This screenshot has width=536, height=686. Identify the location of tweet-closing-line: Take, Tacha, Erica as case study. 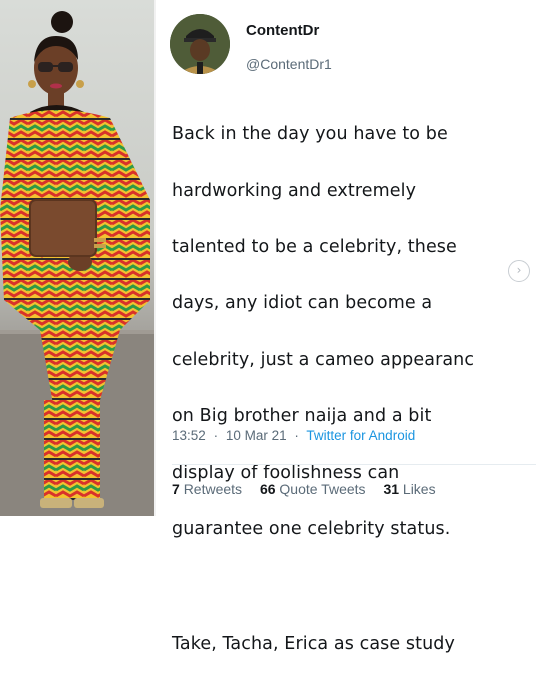
(313, 643).